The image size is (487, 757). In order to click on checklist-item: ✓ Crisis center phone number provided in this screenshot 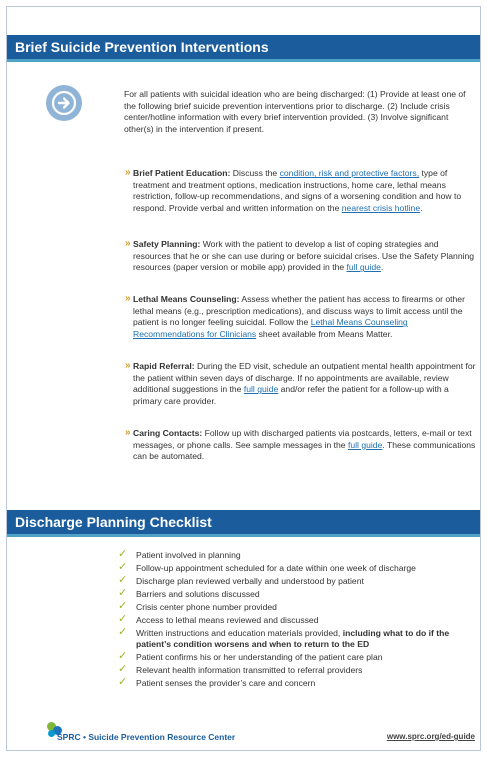, I will do `click(299, 606)`.